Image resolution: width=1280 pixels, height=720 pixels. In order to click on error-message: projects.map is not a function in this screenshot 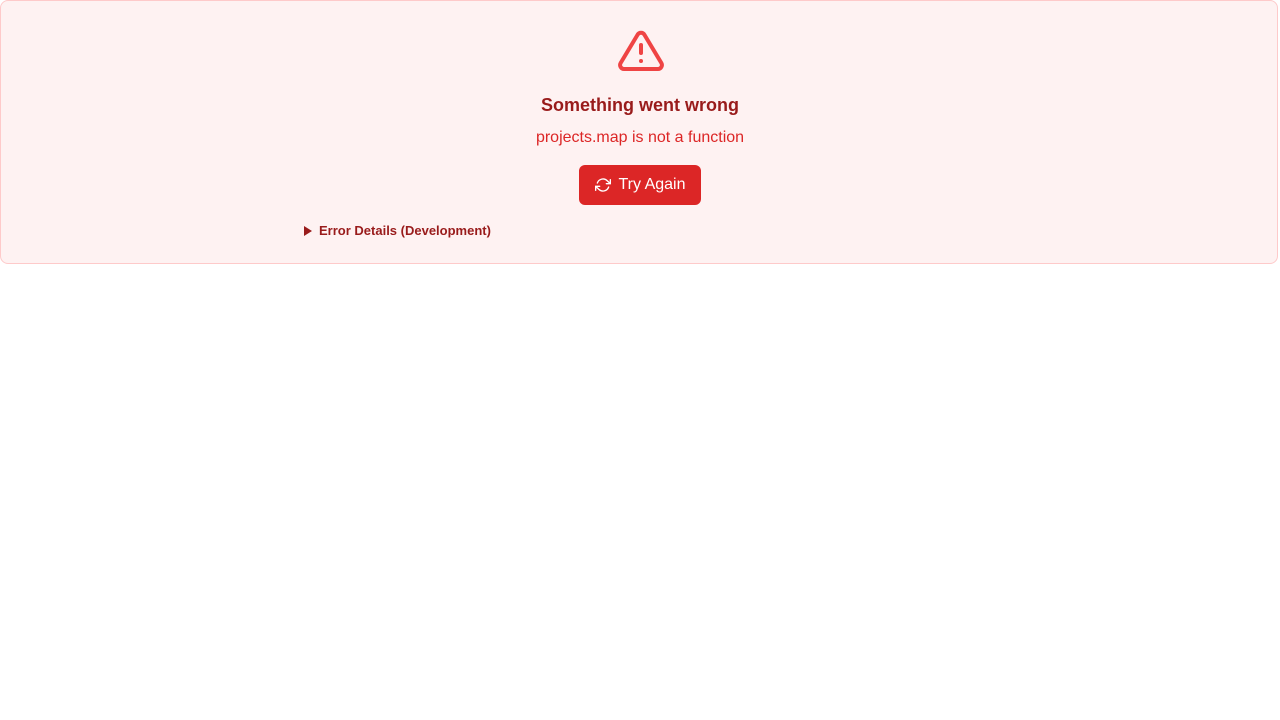, I will do `click(640, 137)`.